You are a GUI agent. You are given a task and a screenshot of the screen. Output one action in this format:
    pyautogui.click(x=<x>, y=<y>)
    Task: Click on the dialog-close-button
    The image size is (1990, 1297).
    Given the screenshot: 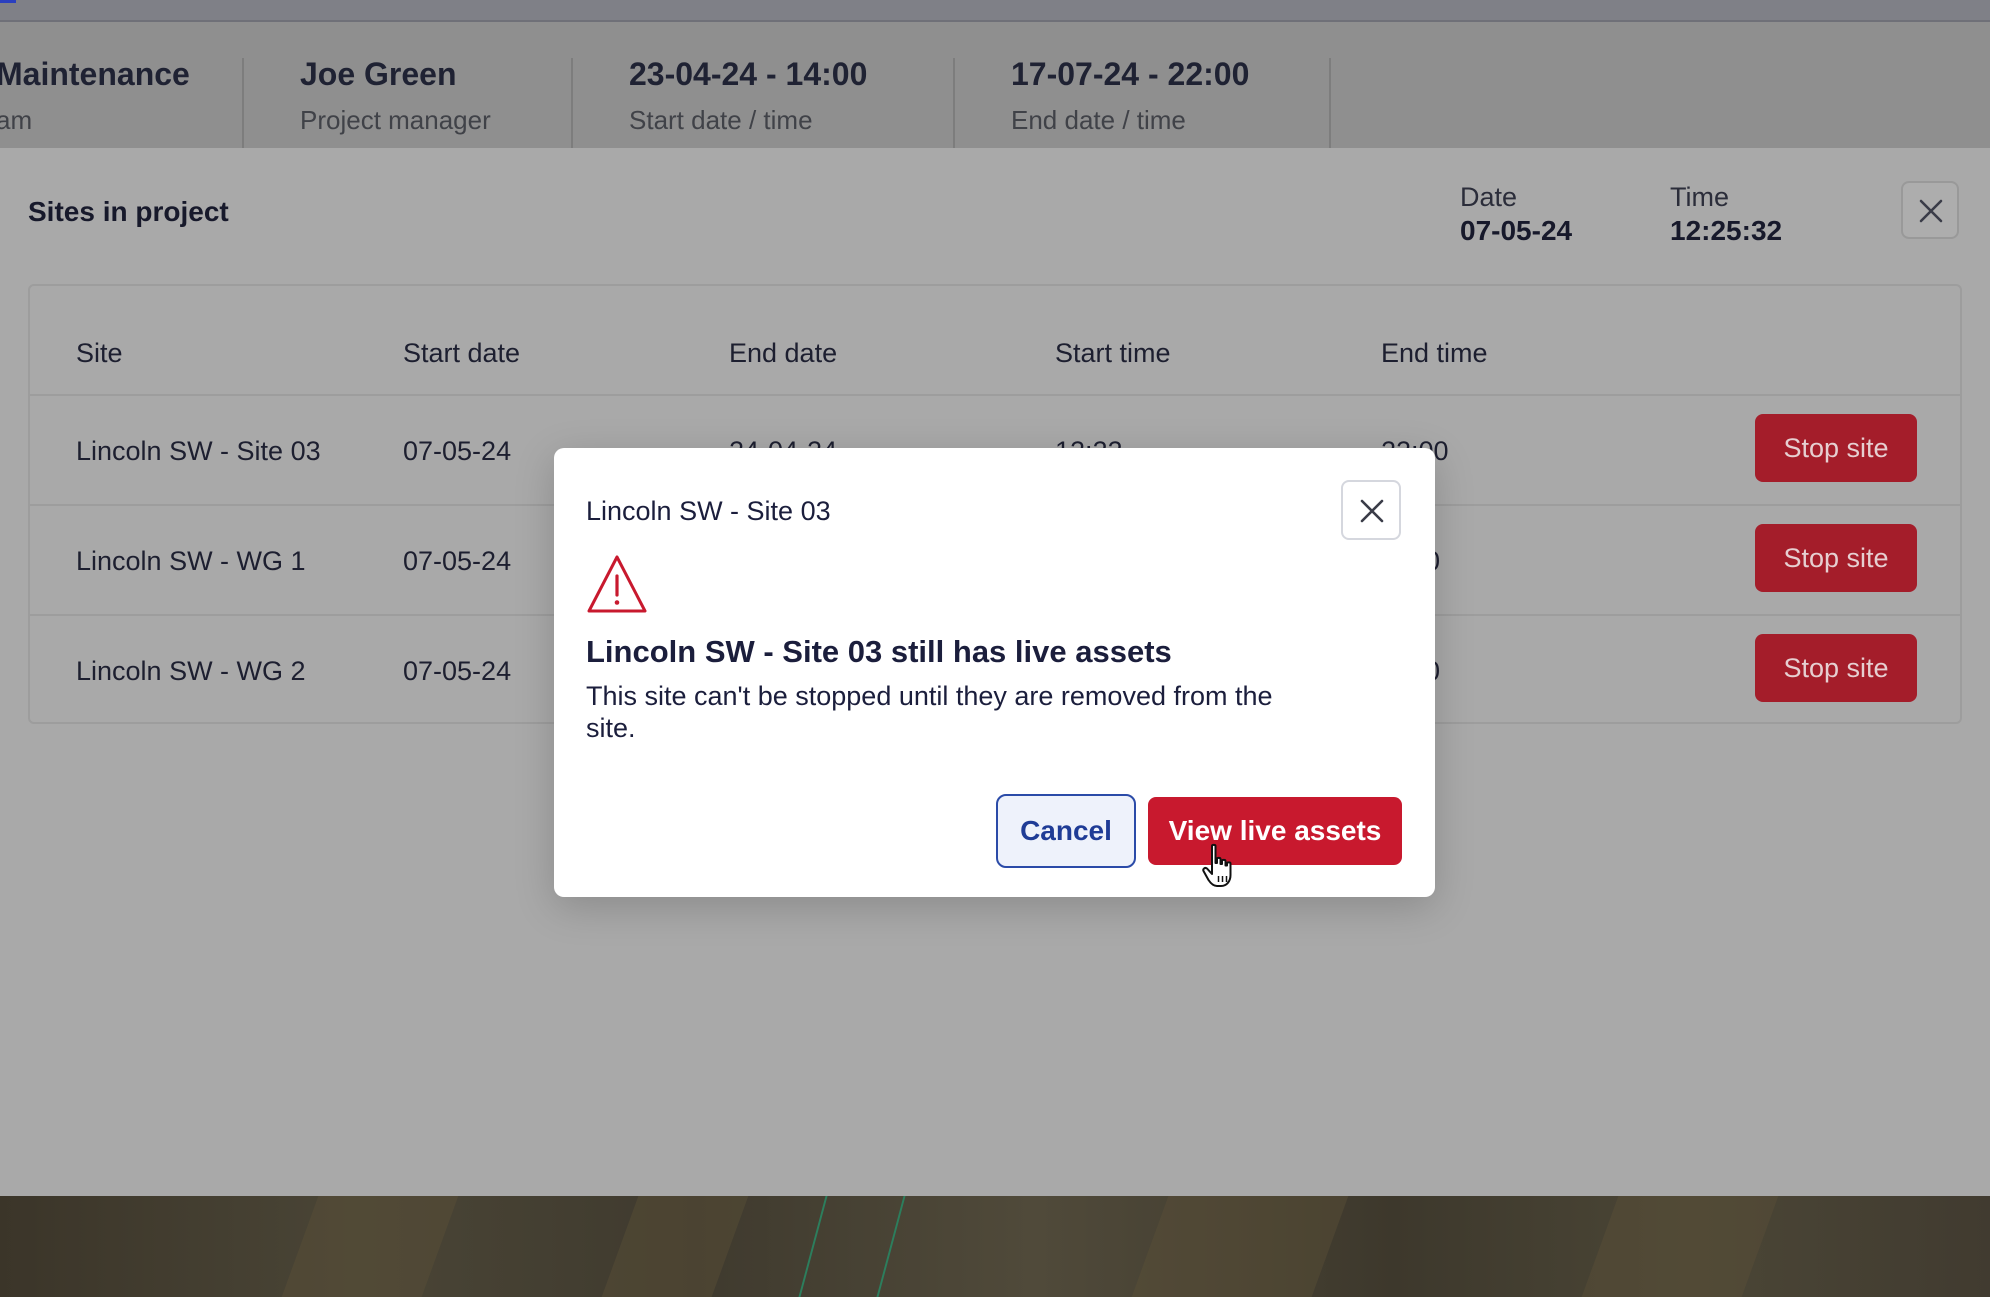 What is the action you would take?
    pyautogui.click(x=1371, y=510)
    